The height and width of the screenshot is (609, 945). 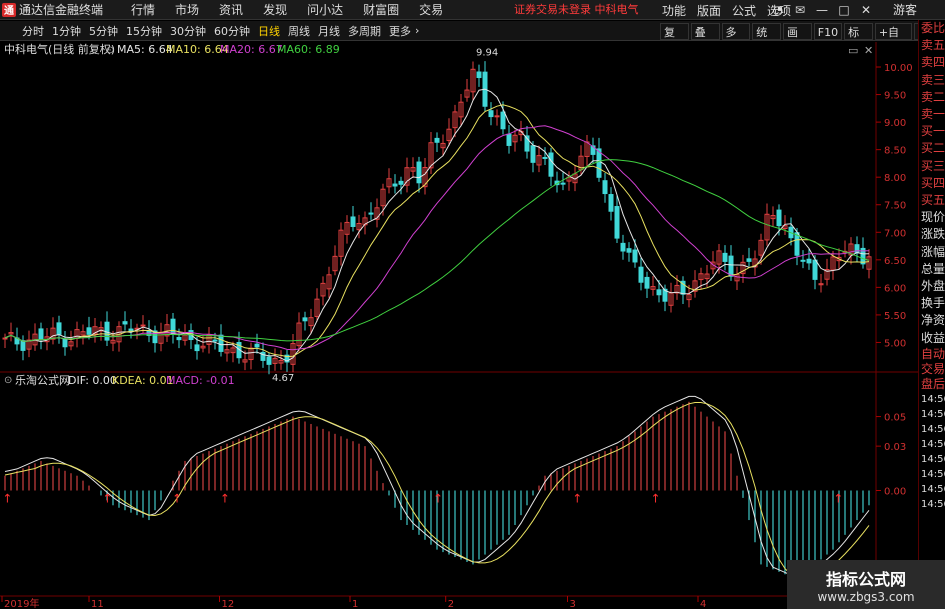 What do you see at coordinates (417, 30) in the screenshot?
I see `more-chevron-icon: ›` at bounding box center [417, 30].